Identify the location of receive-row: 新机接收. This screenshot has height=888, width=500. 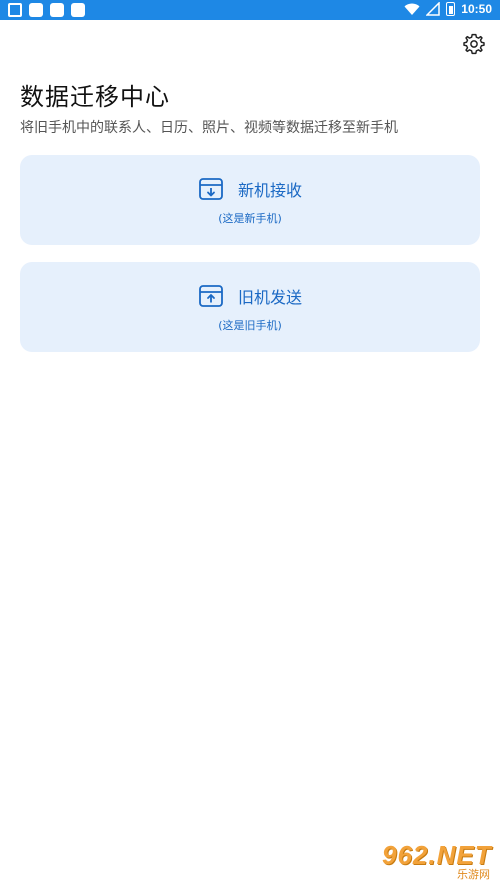
(250, 189).